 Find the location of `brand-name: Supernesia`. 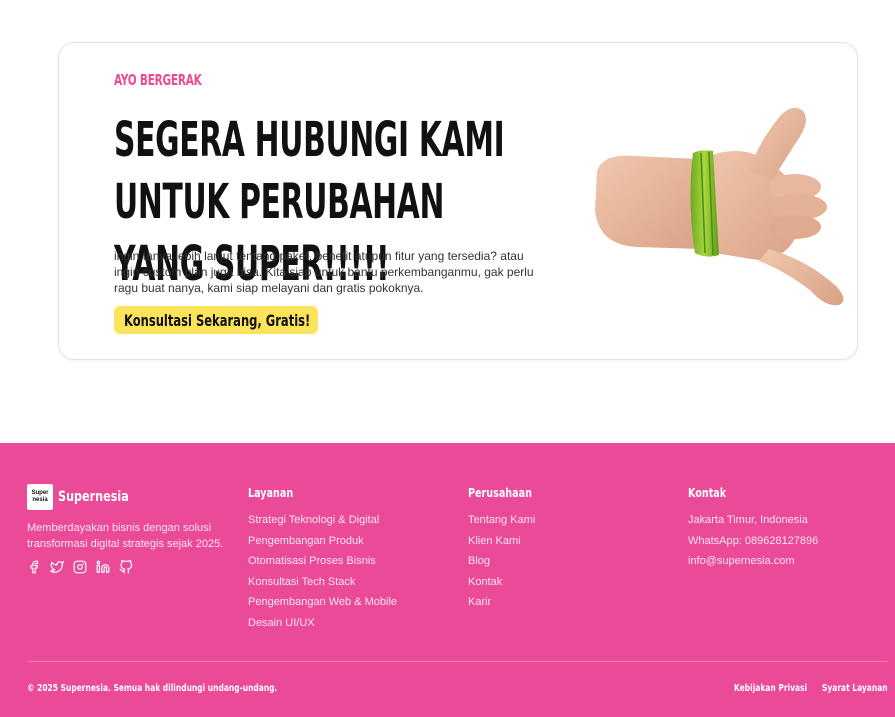

brand-name: Supernesia is located at coordinates (93, 497).